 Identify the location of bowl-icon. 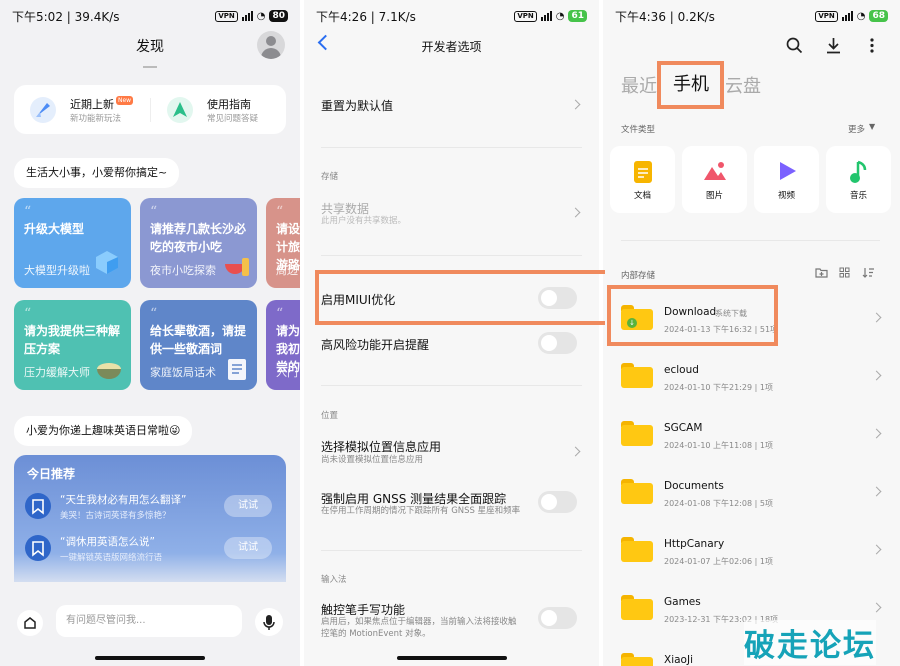
(109, 371).